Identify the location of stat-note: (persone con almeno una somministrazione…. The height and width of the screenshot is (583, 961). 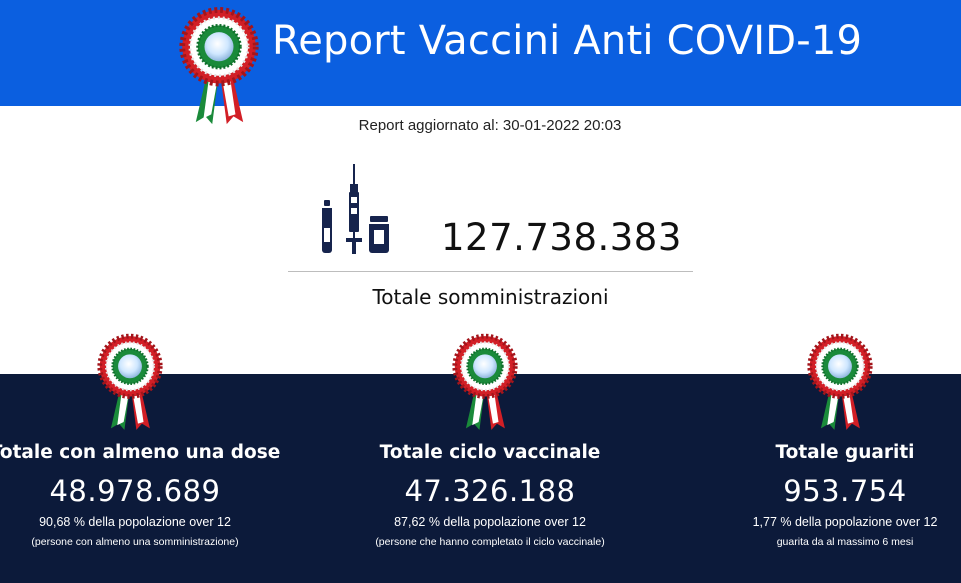
(135, 542).